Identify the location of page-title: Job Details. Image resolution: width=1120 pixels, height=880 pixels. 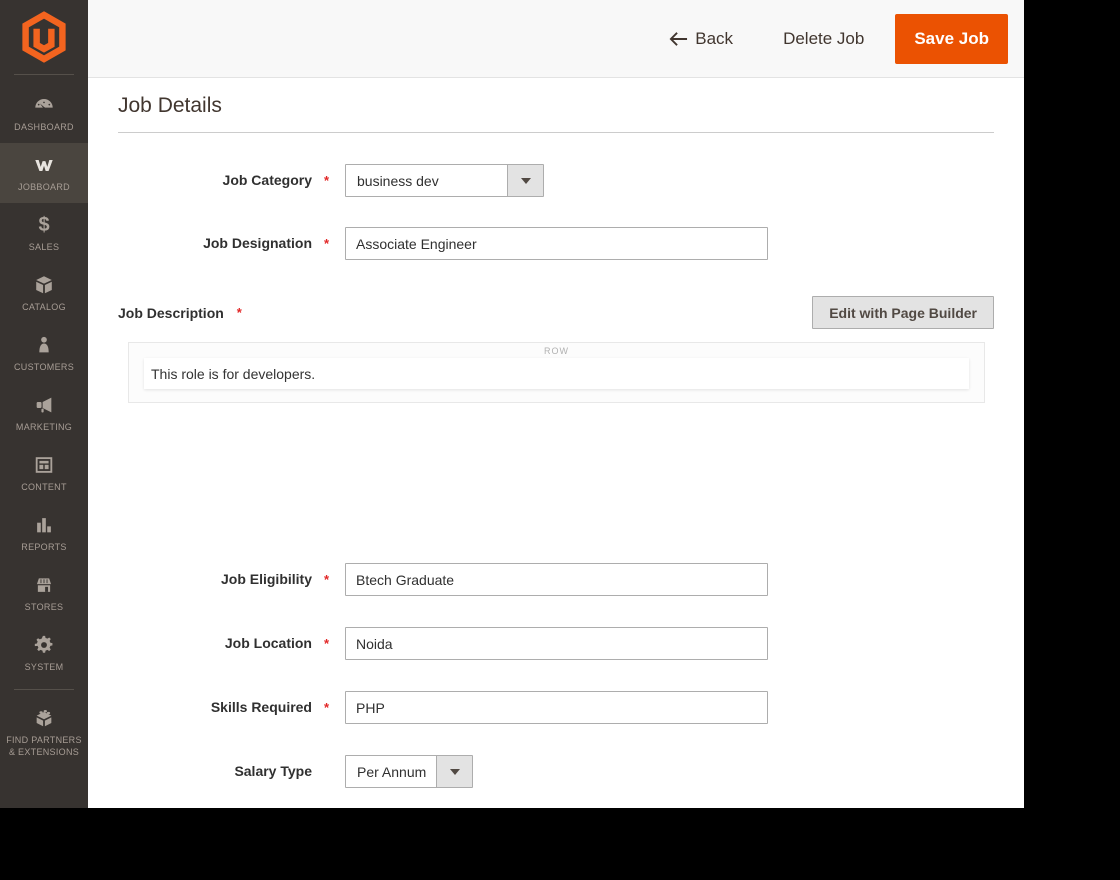
(170, 105).